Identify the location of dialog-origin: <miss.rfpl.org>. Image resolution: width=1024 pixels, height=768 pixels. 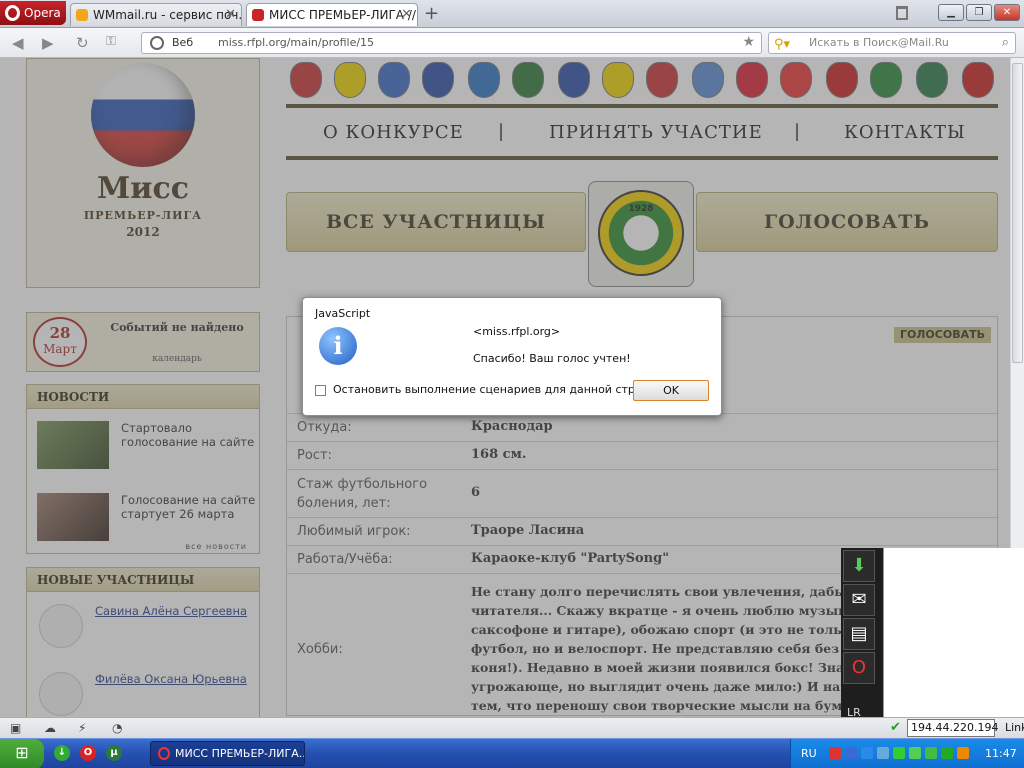
(517, 331).